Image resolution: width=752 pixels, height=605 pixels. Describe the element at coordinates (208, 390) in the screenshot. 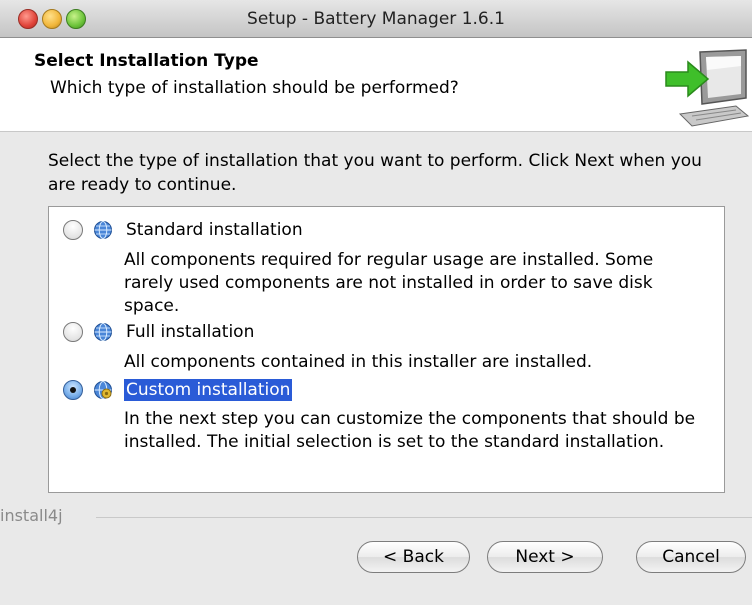

I see `option-custom-label: Custom installation` at that location.